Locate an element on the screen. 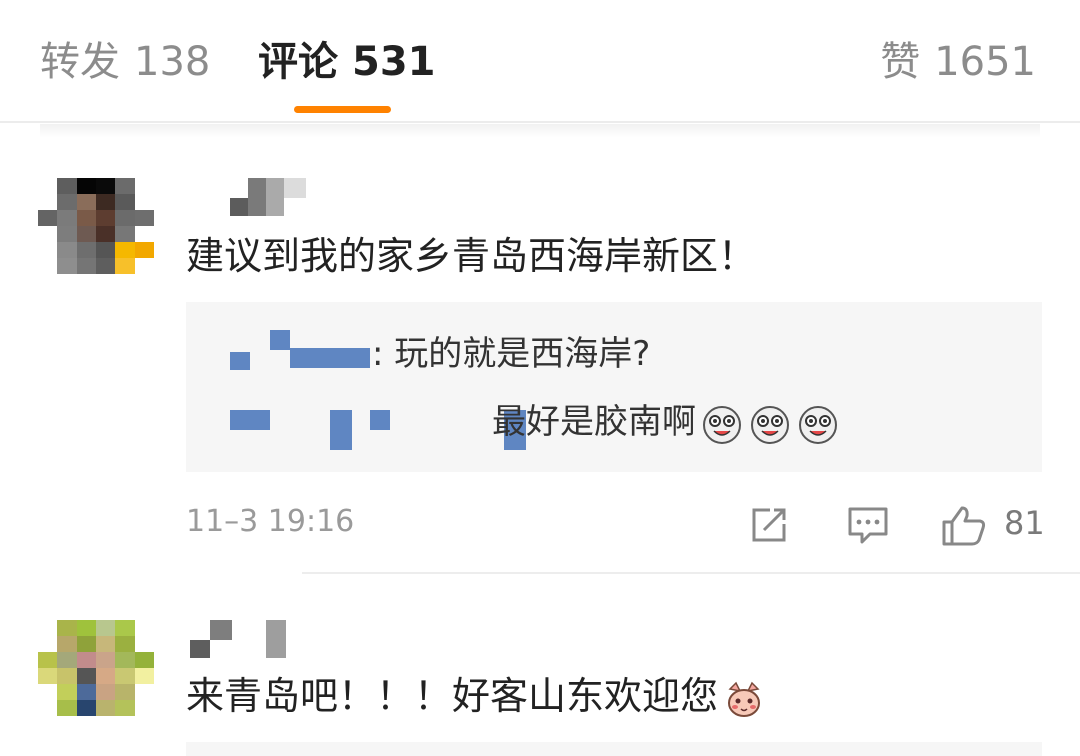 The height and width of the screenshot is (756, 1080). like-icon is located at coordinates (964, 526).